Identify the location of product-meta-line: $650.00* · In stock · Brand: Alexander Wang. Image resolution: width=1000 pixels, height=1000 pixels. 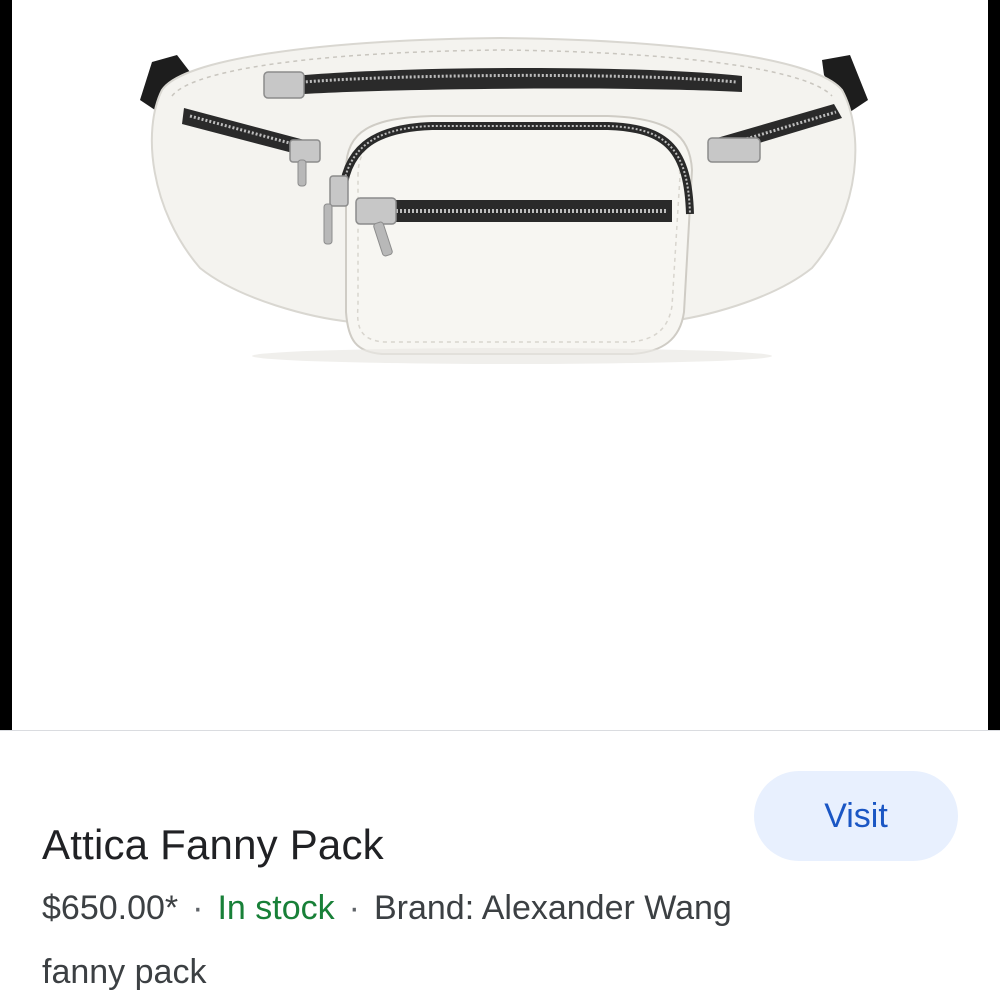
(387, 908).